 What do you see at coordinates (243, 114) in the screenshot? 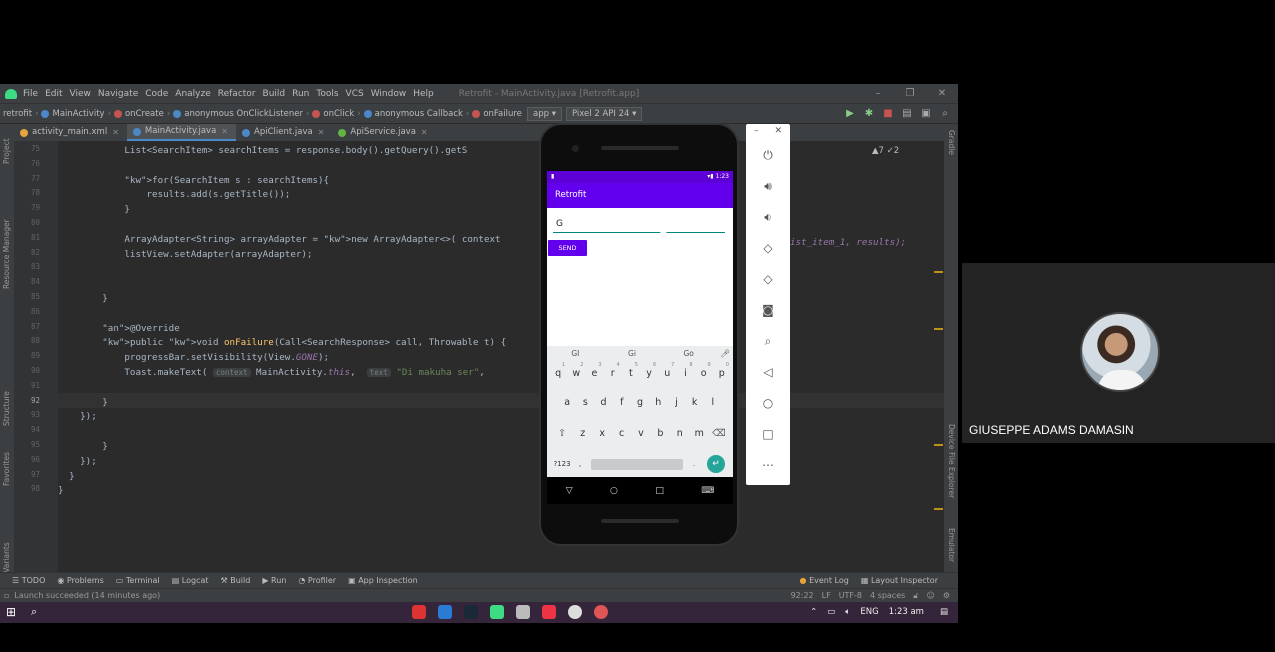
I see `breadcrumb-item: anonymous OnClickListener` at bounding box center [243, 114].